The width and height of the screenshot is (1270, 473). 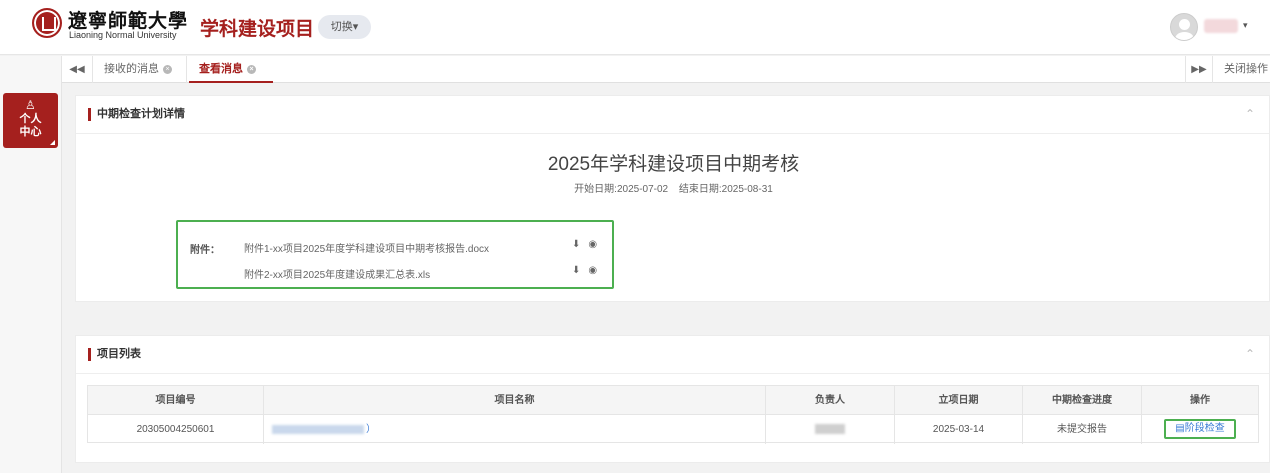 I want to click on action-cell: ▤阶段检查, so click(x=1200, y=429).